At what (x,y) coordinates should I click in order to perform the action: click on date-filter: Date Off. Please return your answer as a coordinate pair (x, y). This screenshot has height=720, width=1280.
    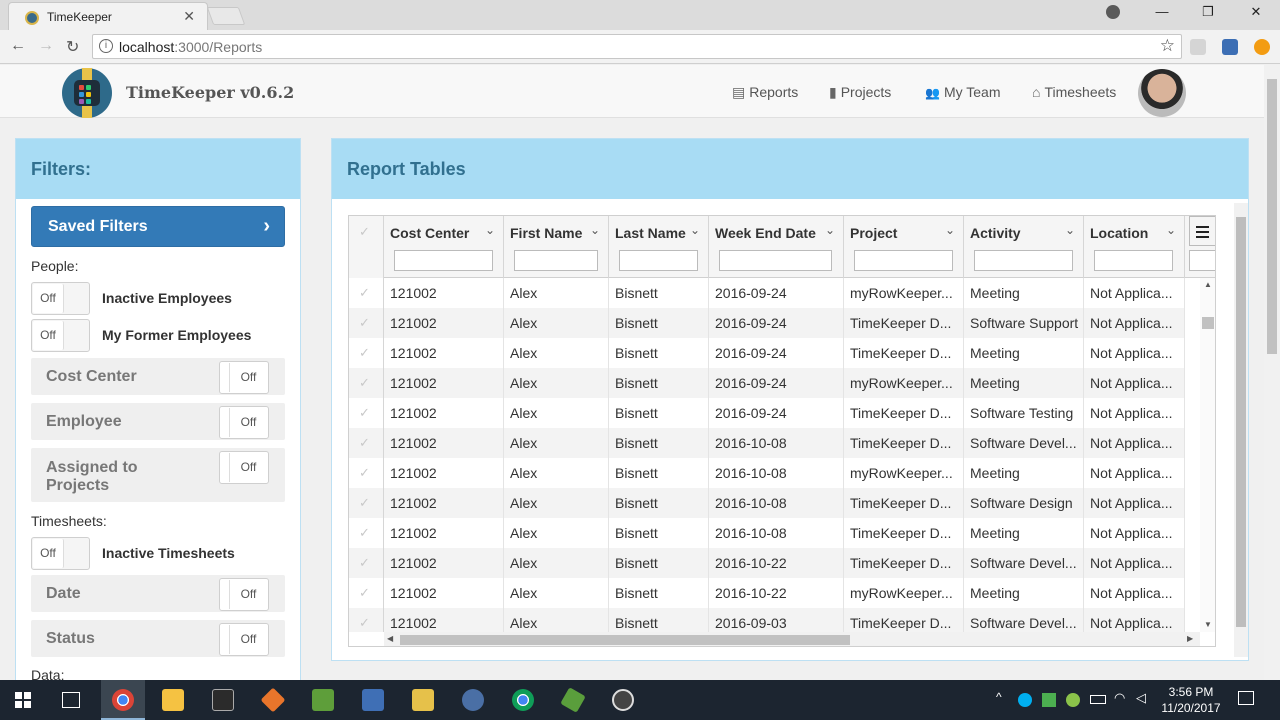
    Looking at the image, I should click on (158, 593).